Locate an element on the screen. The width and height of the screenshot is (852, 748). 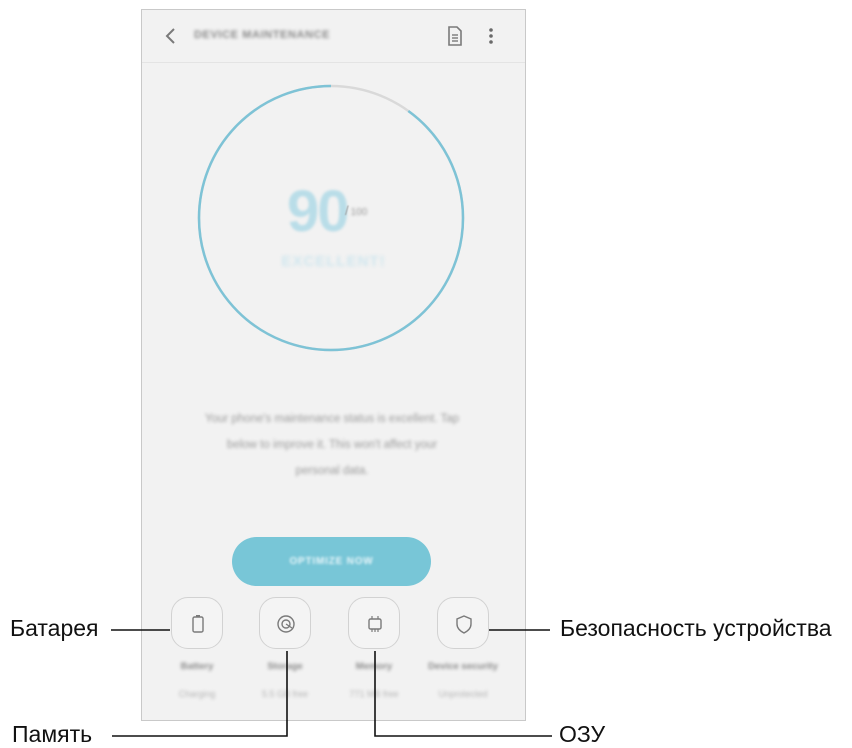
callout-line-storage is located at coordinates (200, 694).